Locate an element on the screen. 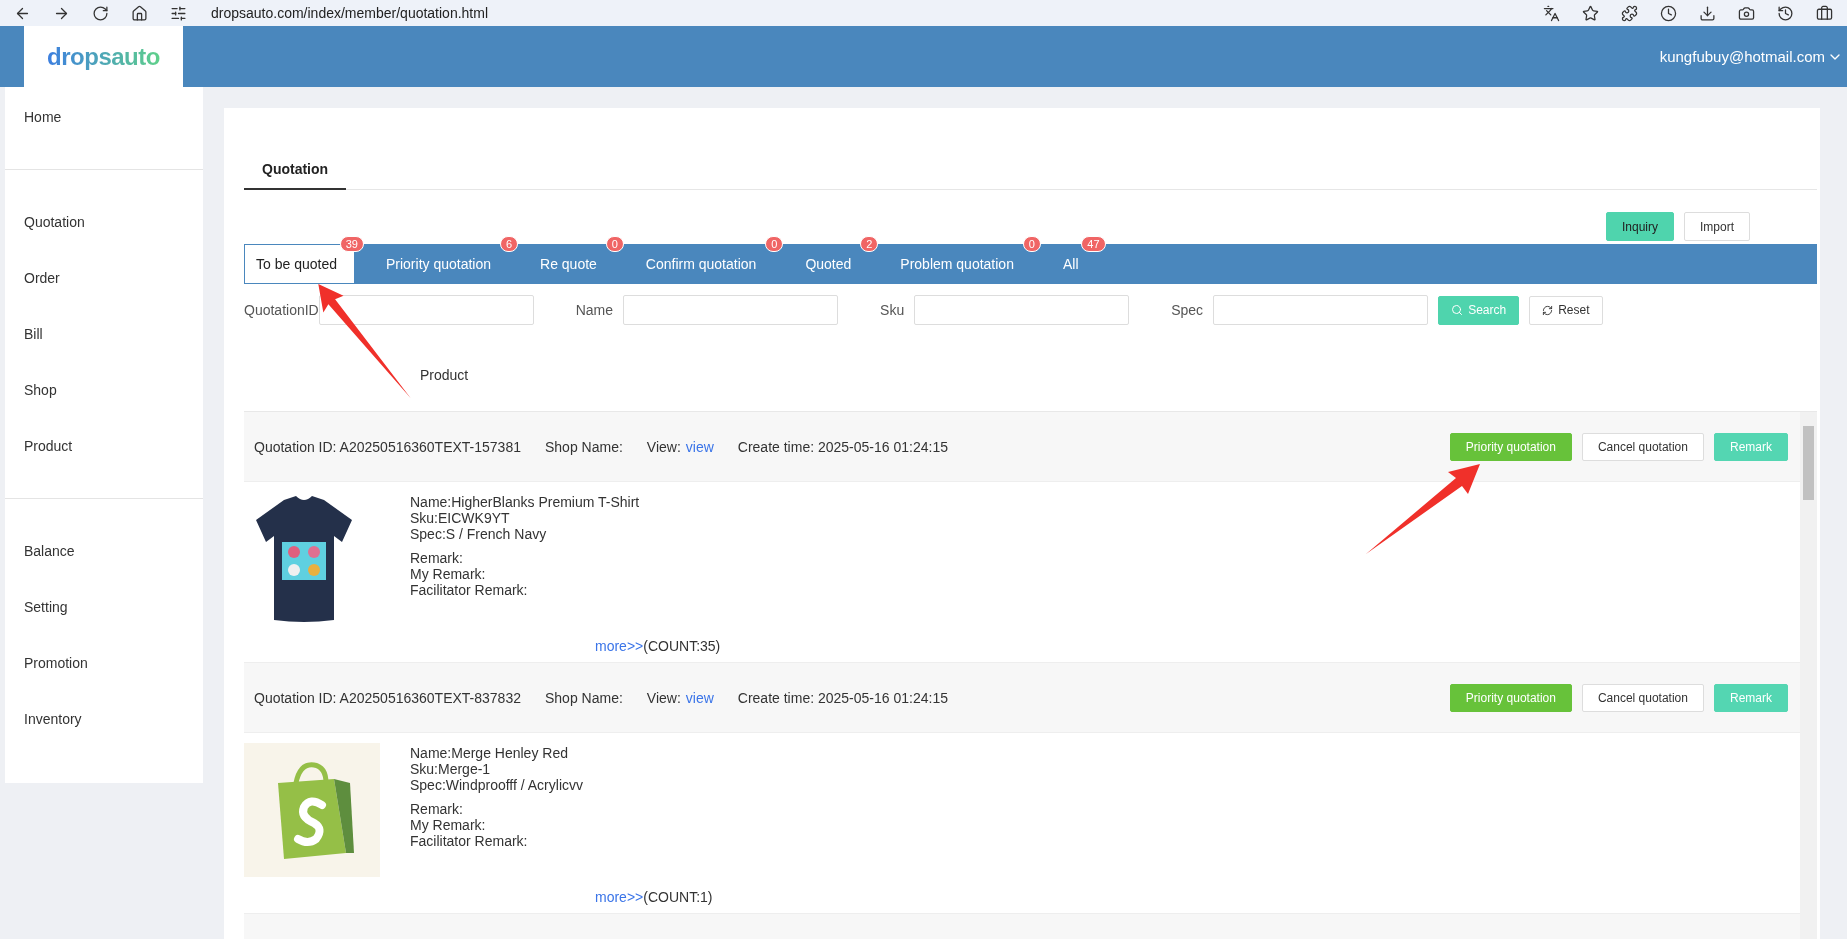 The width and height of the screenshot is (1847, 939). address-bar-url: dropsauto.com/index/member/quotation.html is located at coordinates (350, 13).